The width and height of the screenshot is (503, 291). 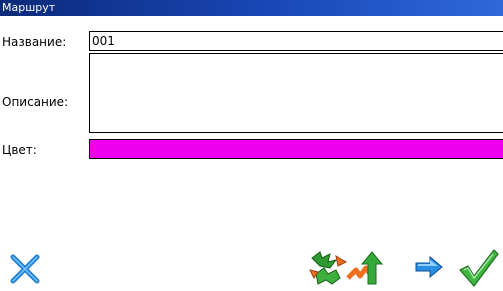 What do you see at coordinates (34, 42) in the screenshot?
I see `name-label: Название:` at bounding box center [34, 42].